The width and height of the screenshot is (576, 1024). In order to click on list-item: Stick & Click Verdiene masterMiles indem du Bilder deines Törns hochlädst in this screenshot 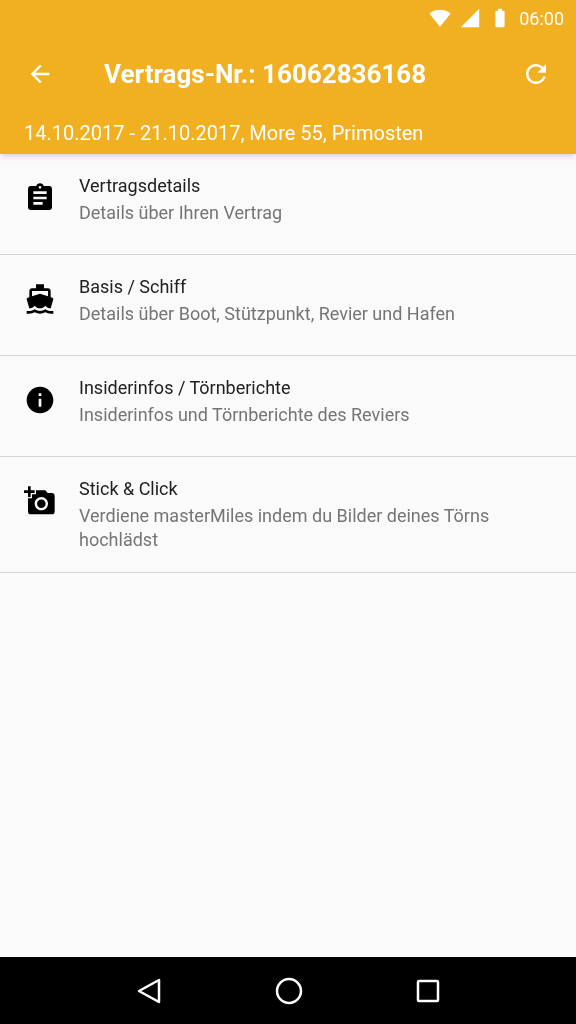, I will do `click(288, 515)`.